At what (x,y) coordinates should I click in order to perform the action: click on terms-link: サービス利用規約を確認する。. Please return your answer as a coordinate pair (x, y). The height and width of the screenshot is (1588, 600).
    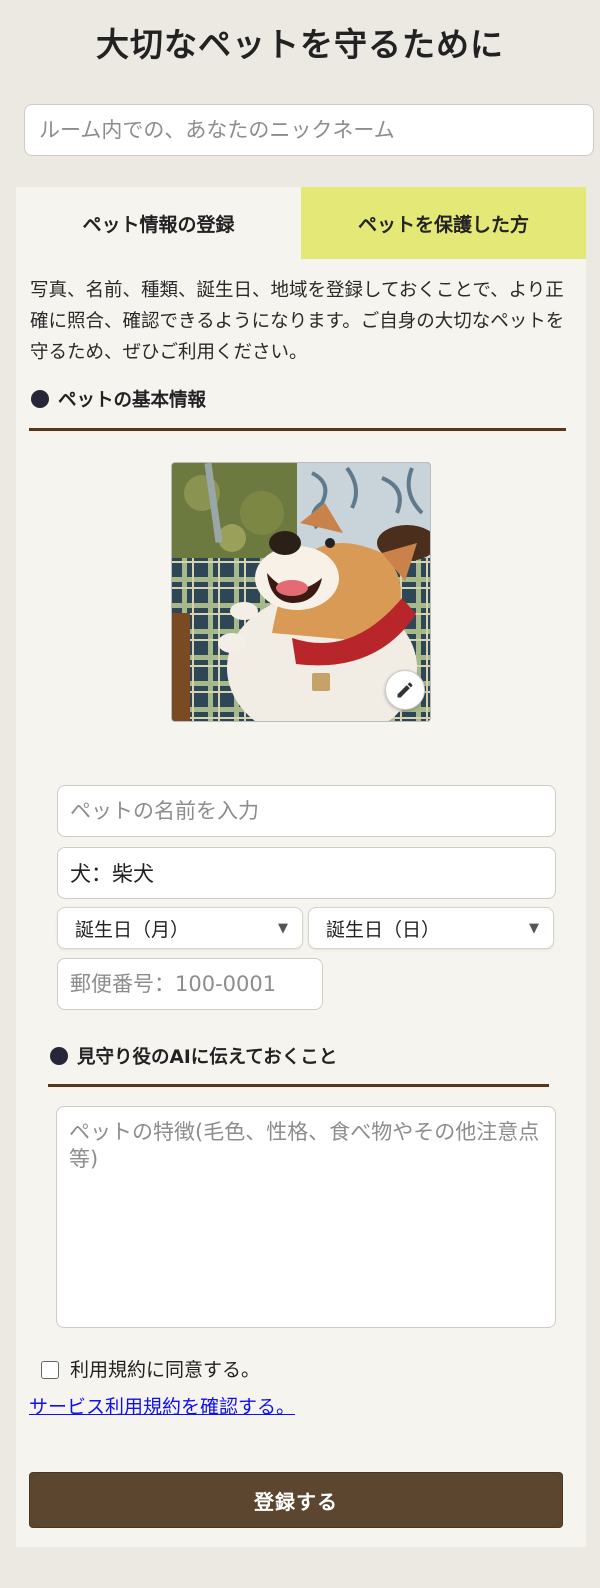
    Looking at the image, I should click on (162, 1405).